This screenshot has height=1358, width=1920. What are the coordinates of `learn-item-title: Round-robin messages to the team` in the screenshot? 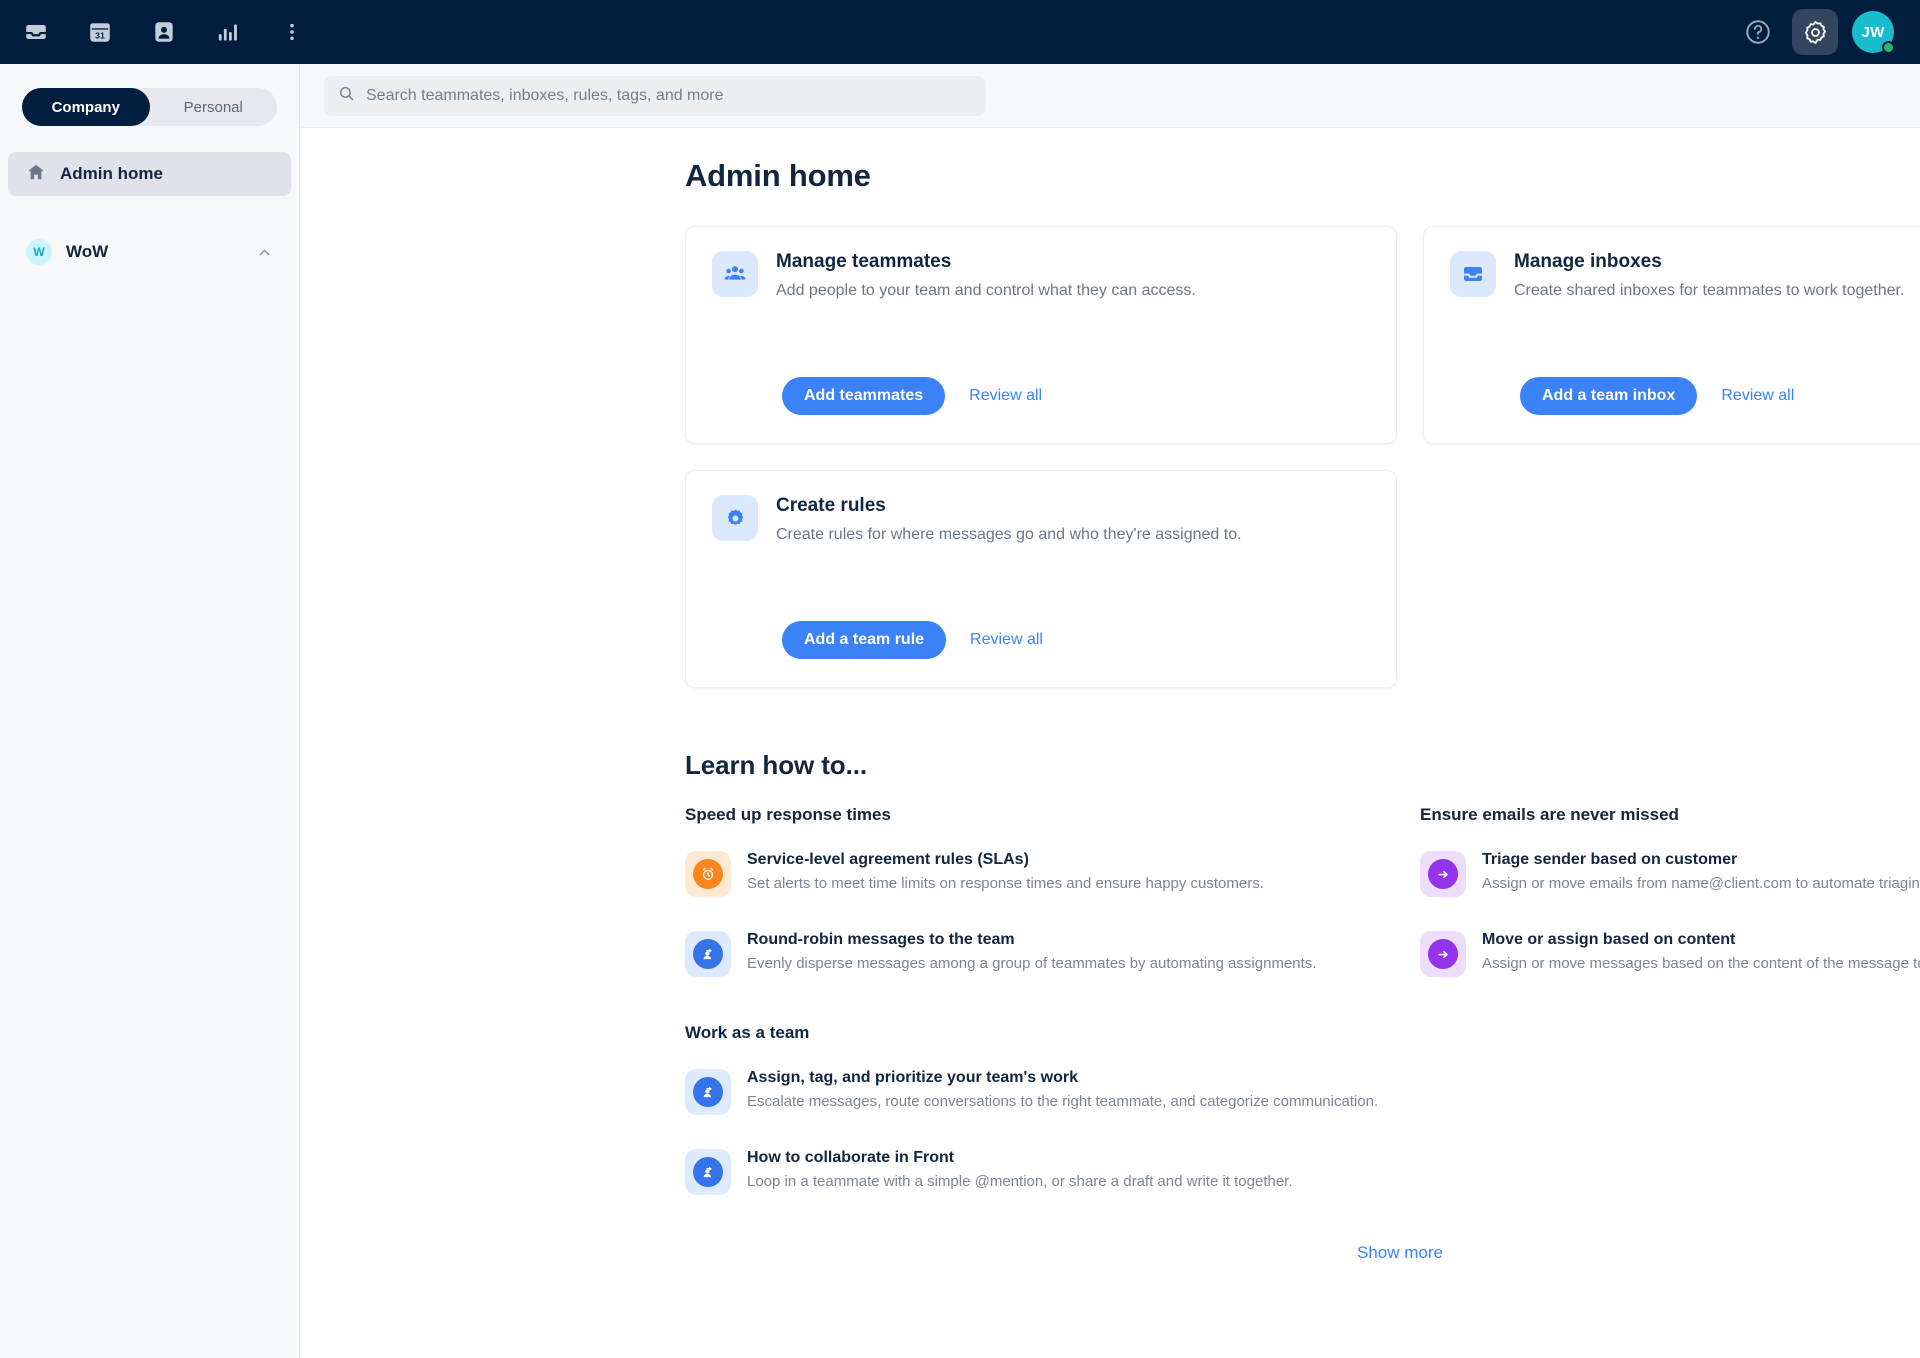 It's located at (881, 939).